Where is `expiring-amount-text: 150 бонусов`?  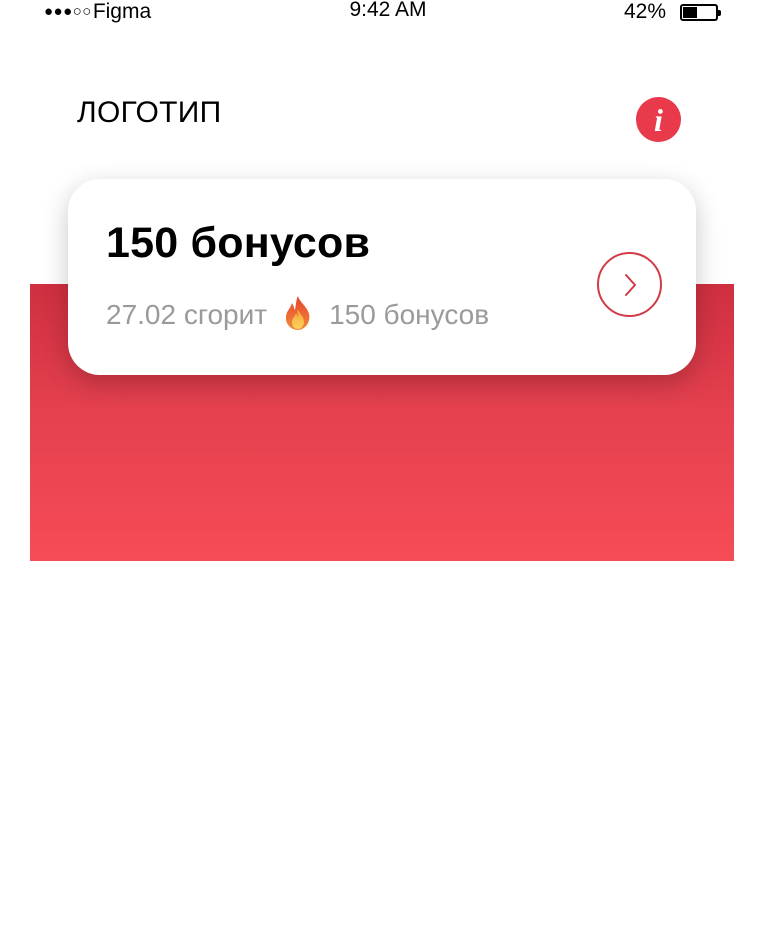
expiring-amount-text: 150 бонусов is located at coordinates (409, 314).